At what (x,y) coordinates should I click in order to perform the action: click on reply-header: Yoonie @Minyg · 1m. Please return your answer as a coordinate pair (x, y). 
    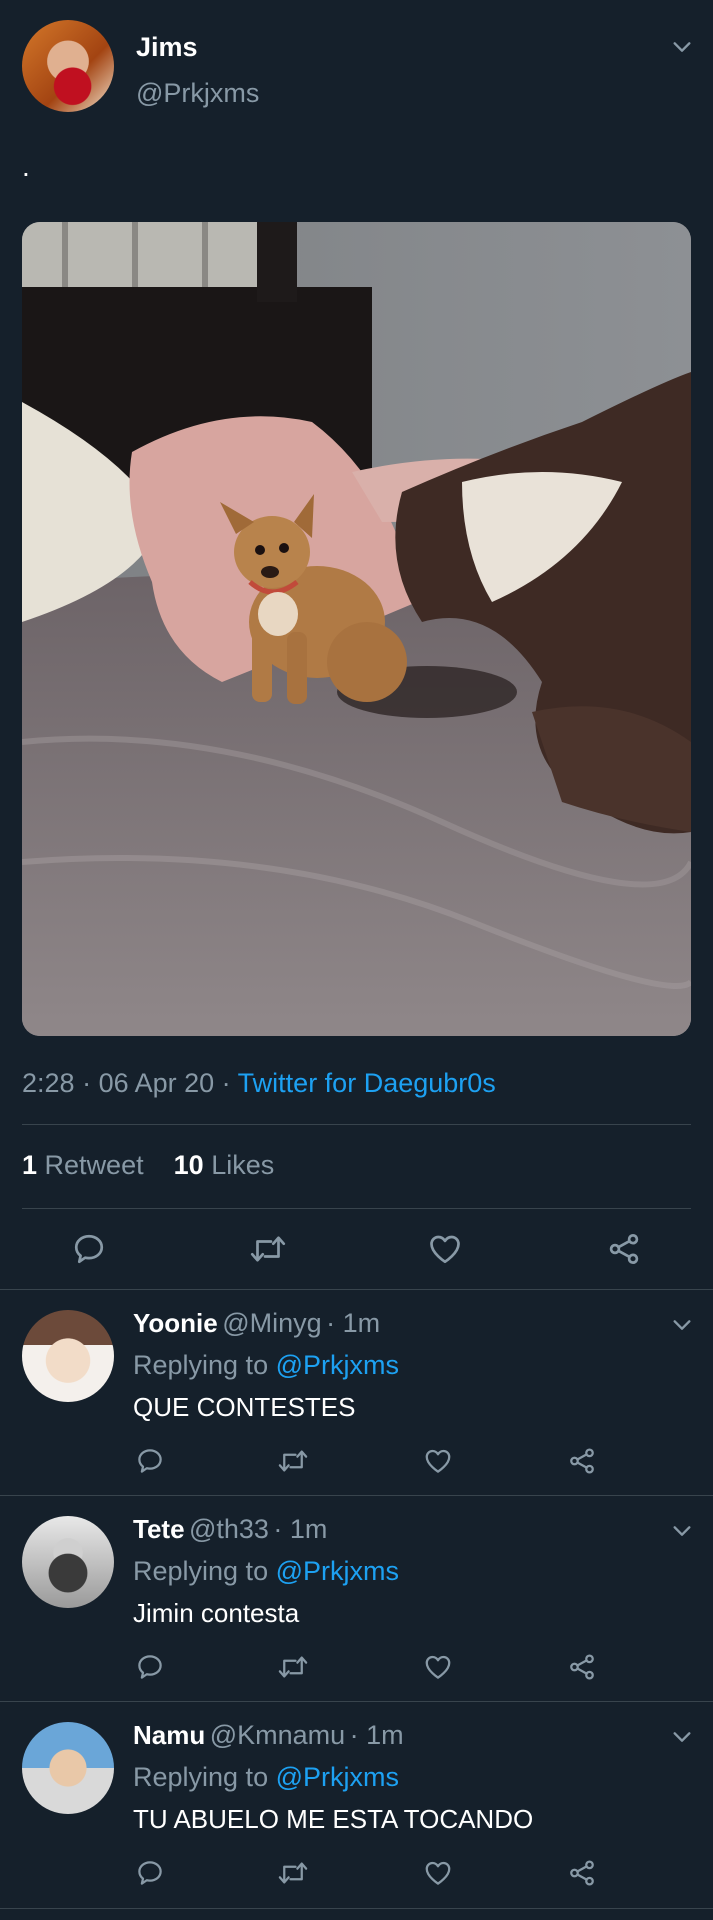
    Looking at the image, I should click on (257, 1323).